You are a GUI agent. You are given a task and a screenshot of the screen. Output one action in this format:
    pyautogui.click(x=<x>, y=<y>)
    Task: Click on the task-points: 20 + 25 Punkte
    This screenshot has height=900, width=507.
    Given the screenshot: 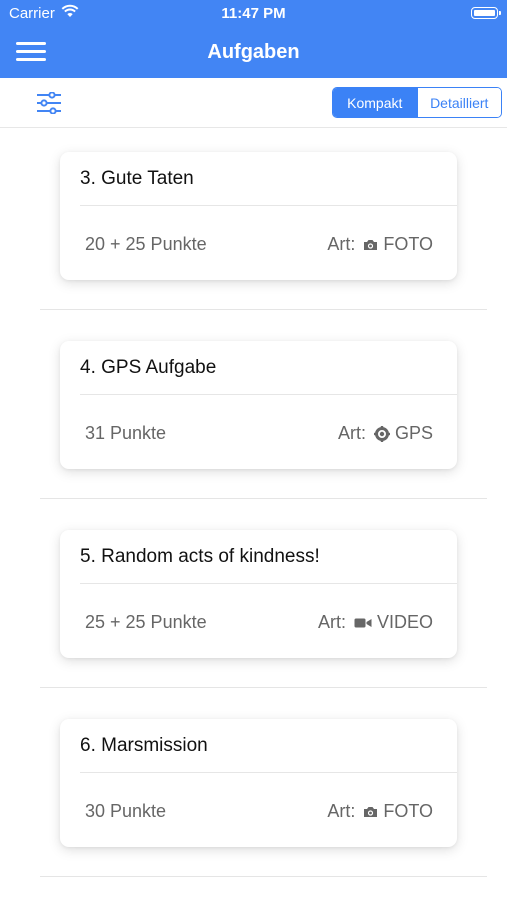 What is the action you would take?
    pyautogui.click(x=146, y=244)
    